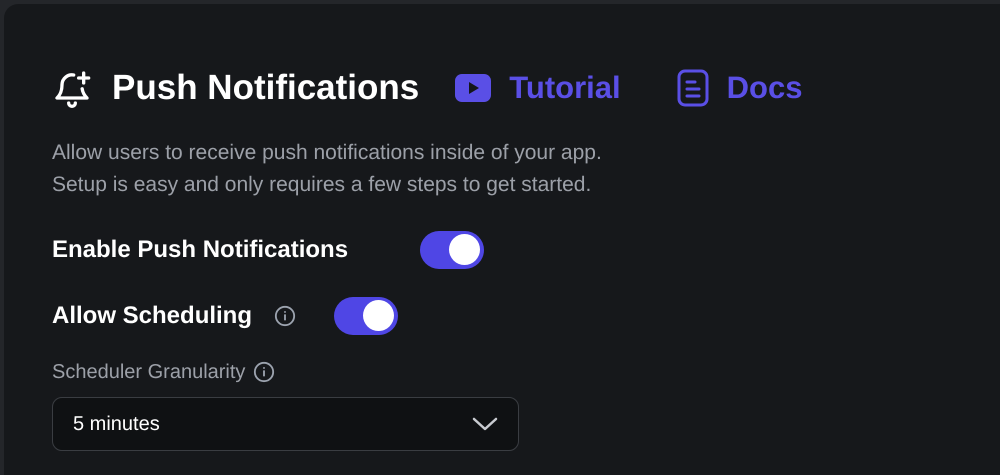  Describe the element at coordinates (149, 372) in the screenshot. I see `field-label: Scheduler Granularity` at that location.